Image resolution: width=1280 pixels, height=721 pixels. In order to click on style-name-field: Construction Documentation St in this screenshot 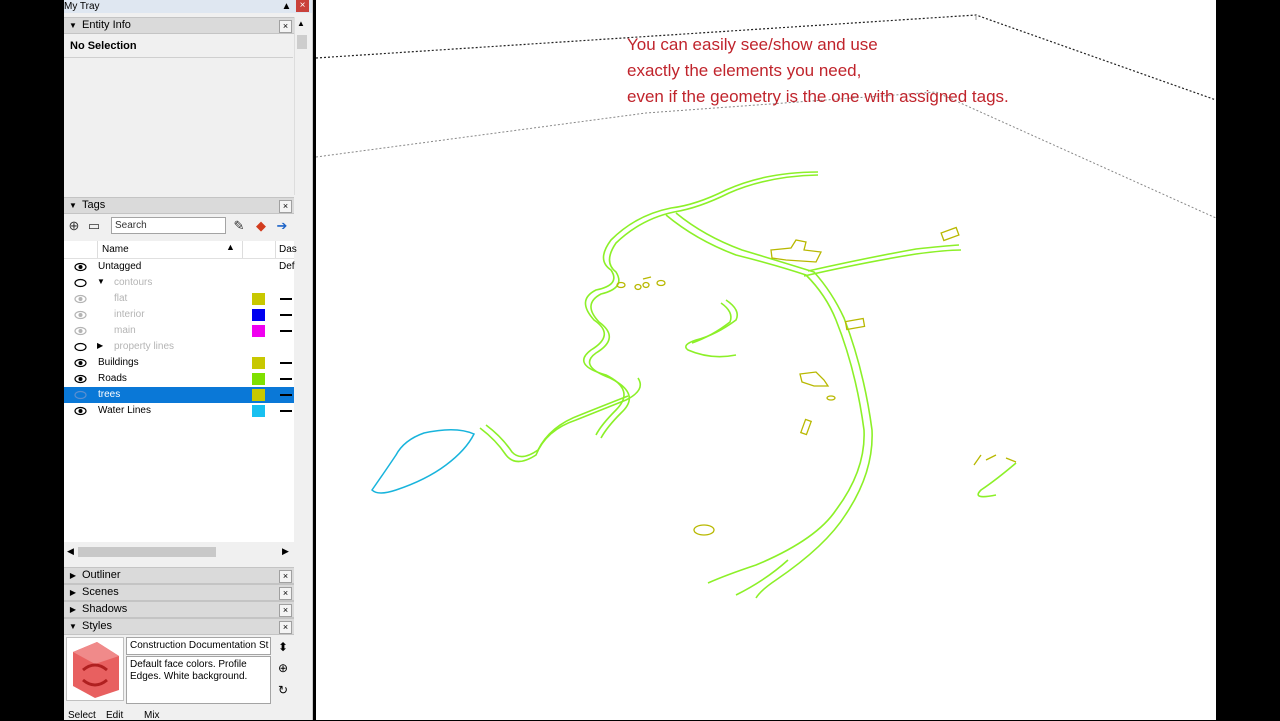, I will do `click(198, 646)`.